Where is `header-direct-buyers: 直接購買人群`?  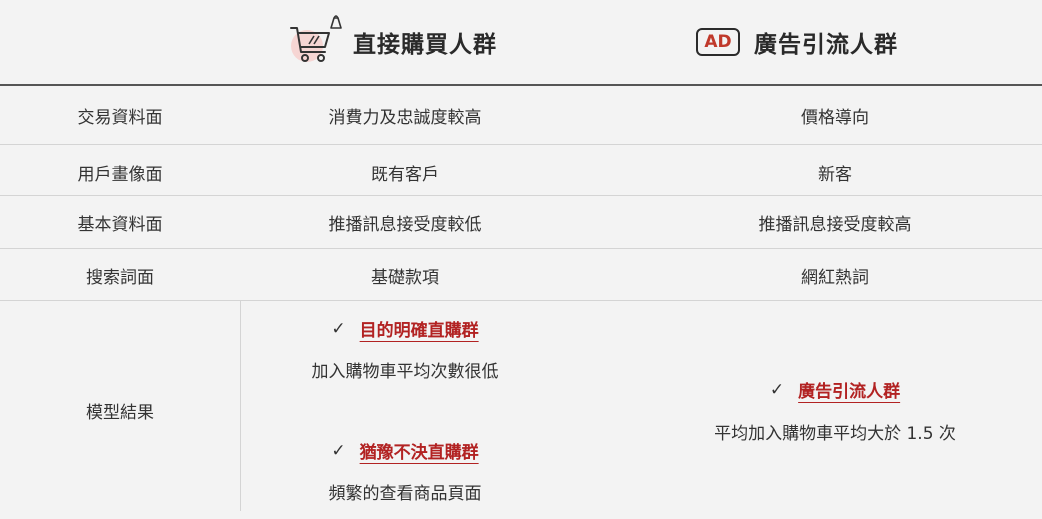 header-direct-buyers: 直接購買人群 is located at coordinates (392, 42).